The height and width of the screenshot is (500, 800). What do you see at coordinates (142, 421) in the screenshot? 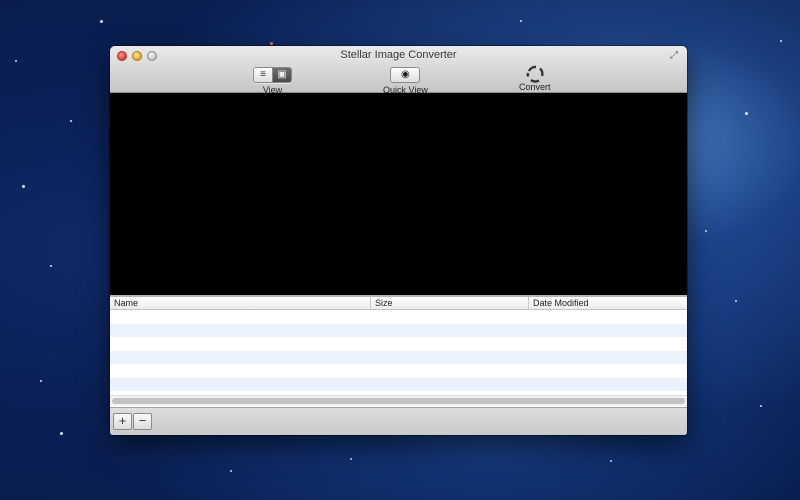
I see `remove-file-button: −` at bounding box center [142, 421].